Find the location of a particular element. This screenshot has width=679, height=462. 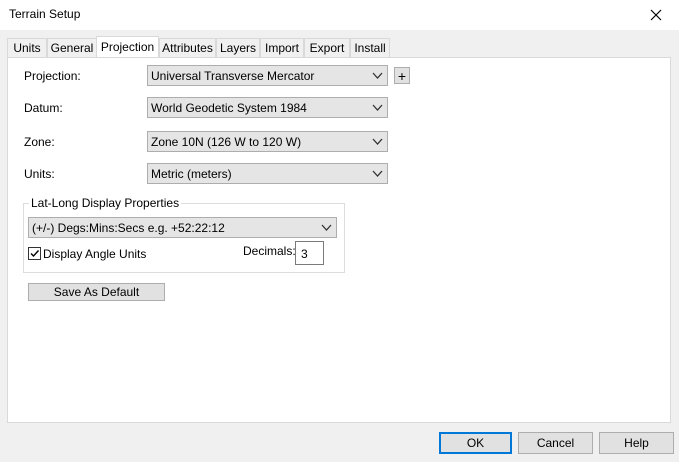

ok-button: OK is located at coordinates (475, 443).